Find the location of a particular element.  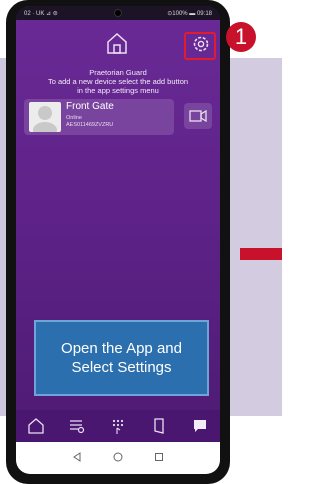

device-name: Front Gate is located at coordinates (90, 106).